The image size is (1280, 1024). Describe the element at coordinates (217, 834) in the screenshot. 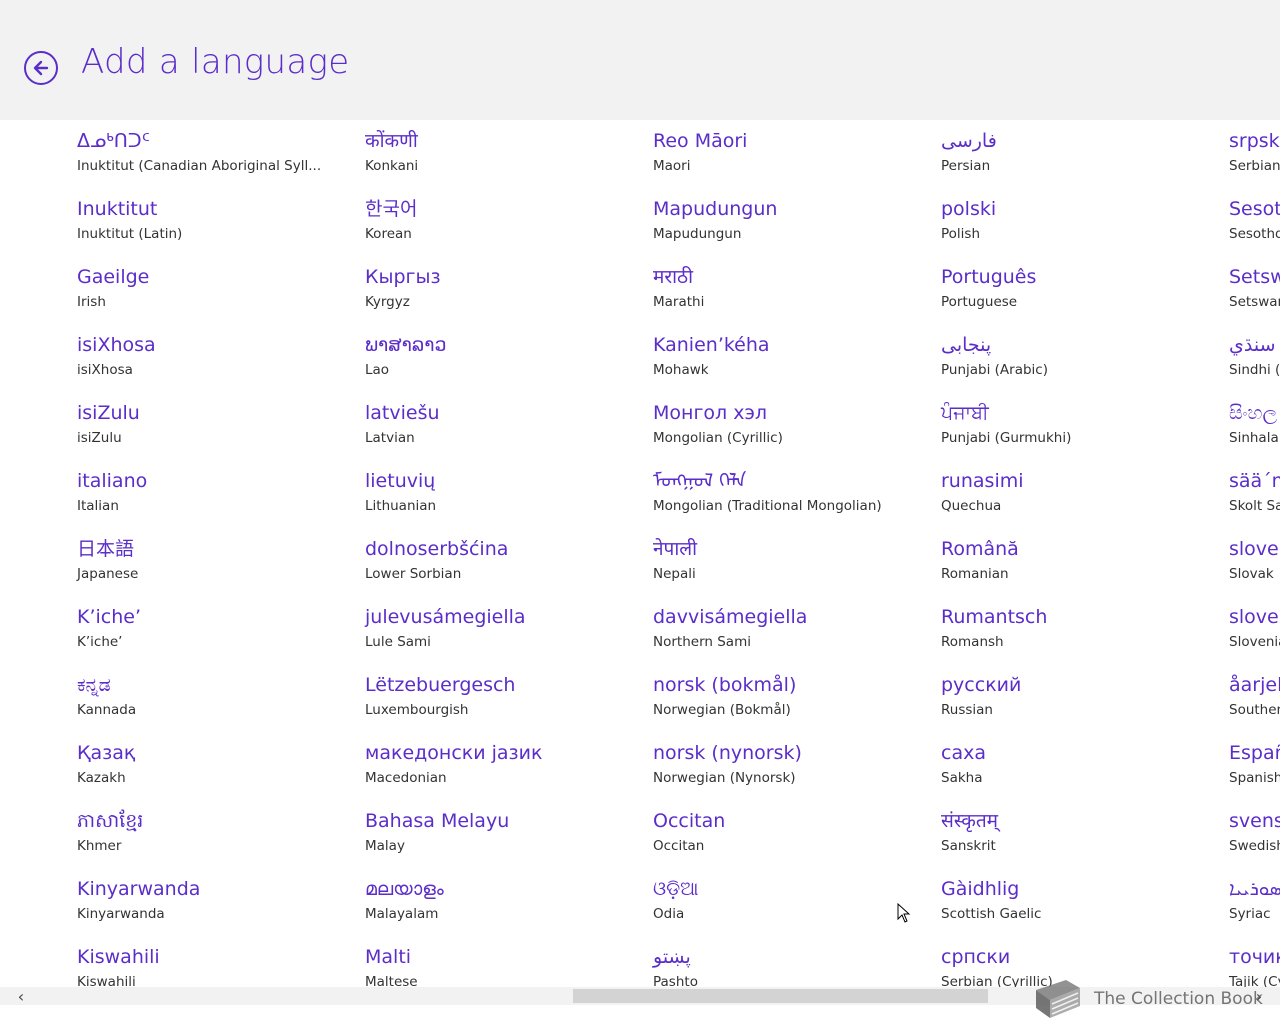

I see `language-item: ភាសាខ្មែរ Khmer` at that location.